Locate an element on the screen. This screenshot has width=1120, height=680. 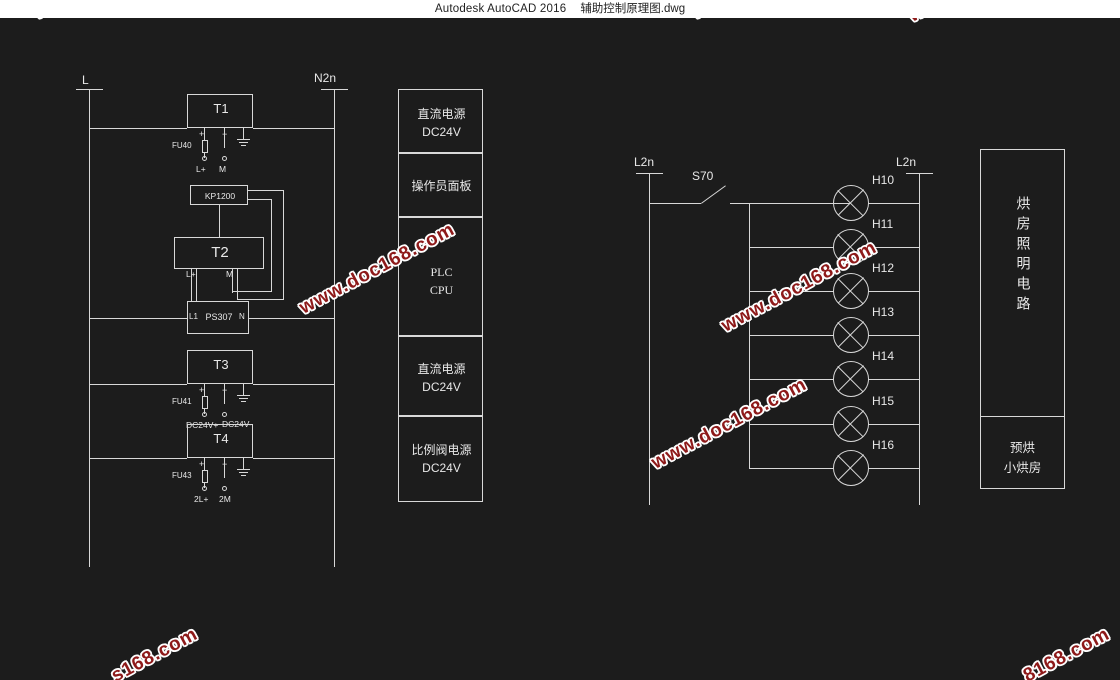
kp1200-lead-a-v is located at coordinates (283, 245).